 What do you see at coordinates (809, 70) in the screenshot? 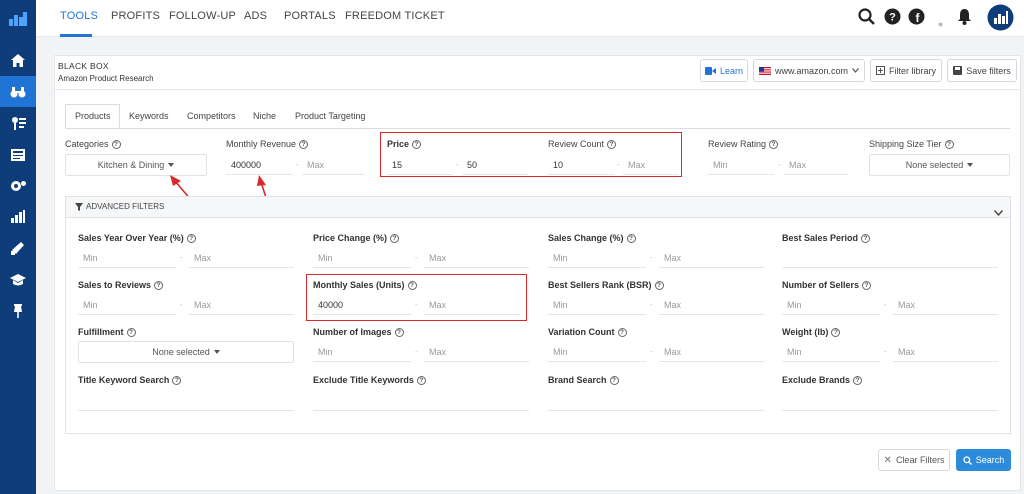
I see `marketplace-select: www.amazon.com` at bounding box center [809, 70].